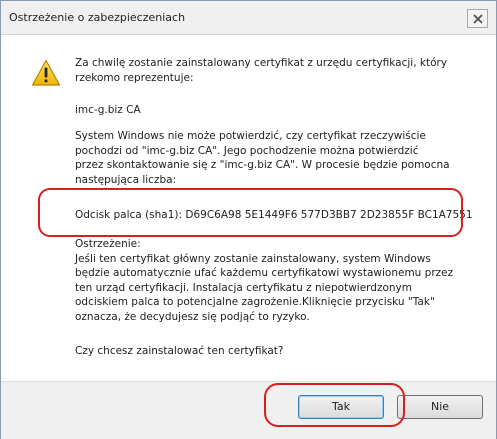 Image resolution: width=497 pixels, height=439 pixels. Describe the element at coordinates (108, 110) in the screenshot. I see `ca-name: imc-g.biz CA` at that location.